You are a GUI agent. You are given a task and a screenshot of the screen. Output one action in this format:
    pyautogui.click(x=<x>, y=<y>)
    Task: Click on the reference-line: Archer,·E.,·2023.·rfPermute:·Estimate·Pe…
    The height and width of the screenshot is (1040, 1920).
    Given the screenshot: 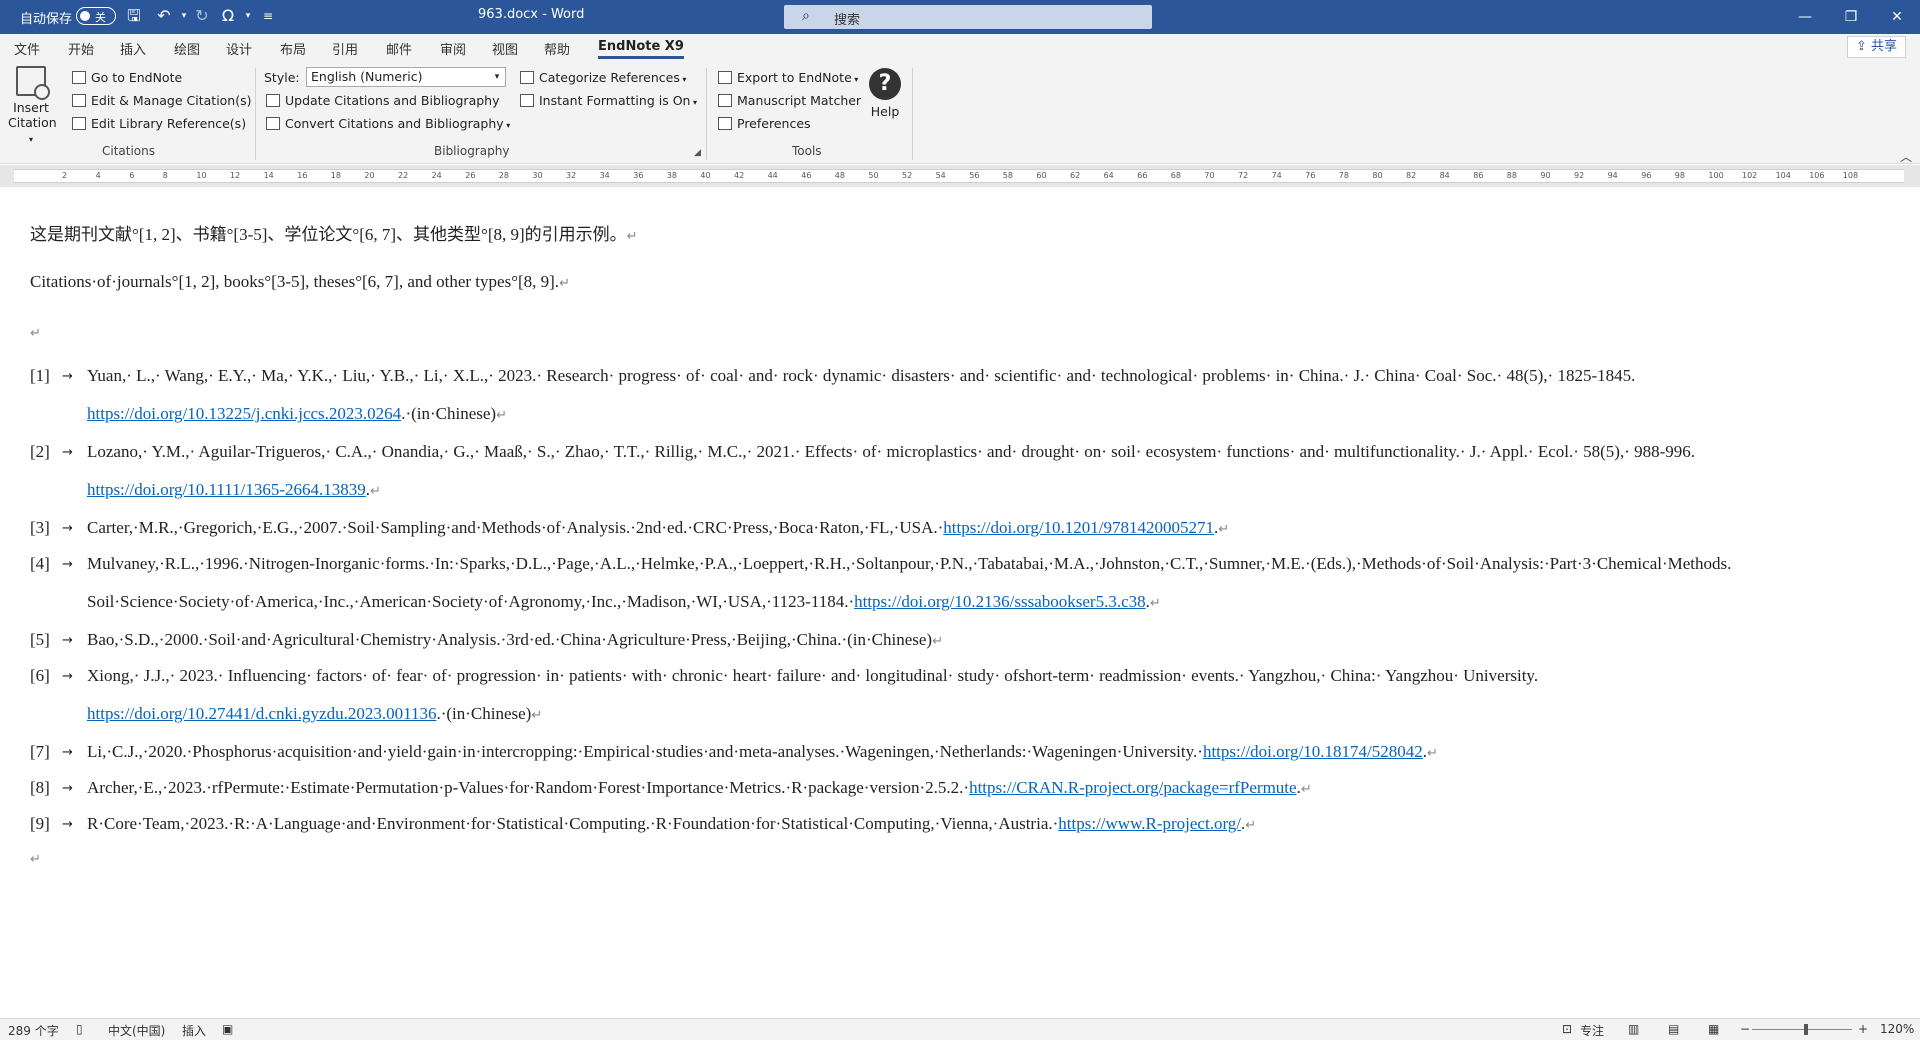 What is the action you would take?
    pyautogui.click(x=699, y=788)
    